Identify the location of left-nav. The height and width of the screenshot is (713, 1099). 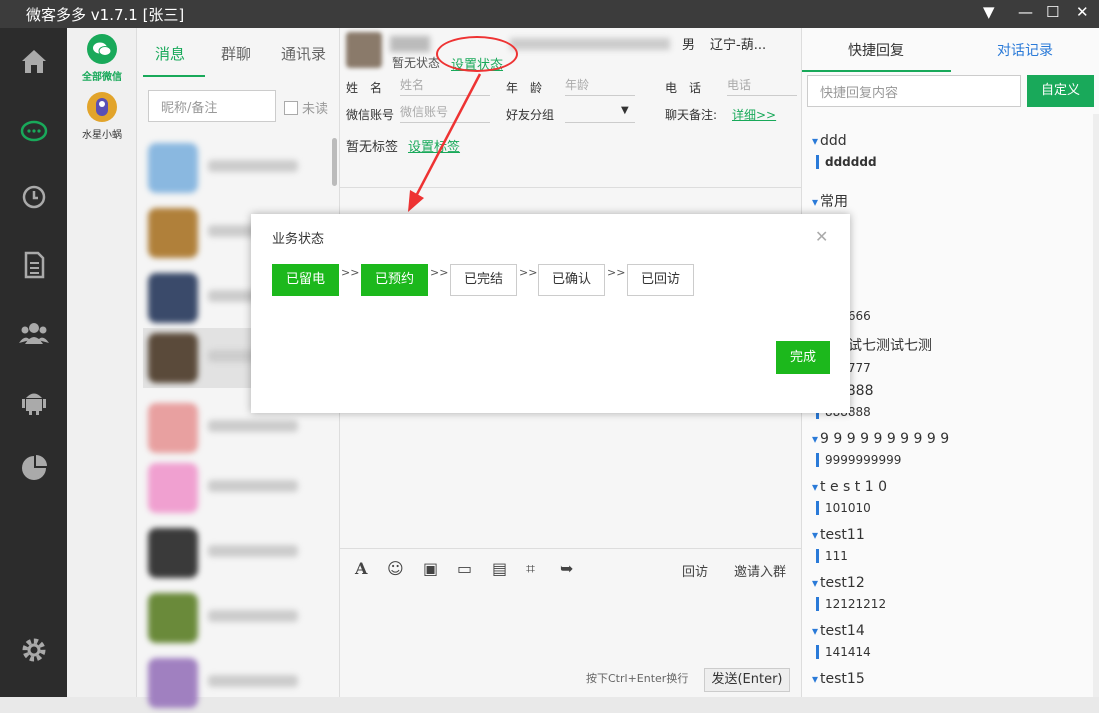
(33, 362).